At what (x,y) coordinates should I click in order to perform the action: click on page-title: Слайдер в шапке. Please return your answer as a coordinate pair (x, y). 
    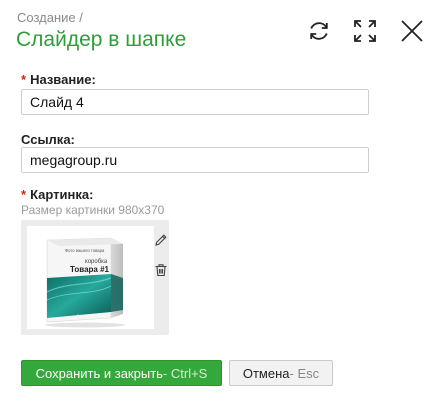
    Looking at the image, I should click on (101, 39).